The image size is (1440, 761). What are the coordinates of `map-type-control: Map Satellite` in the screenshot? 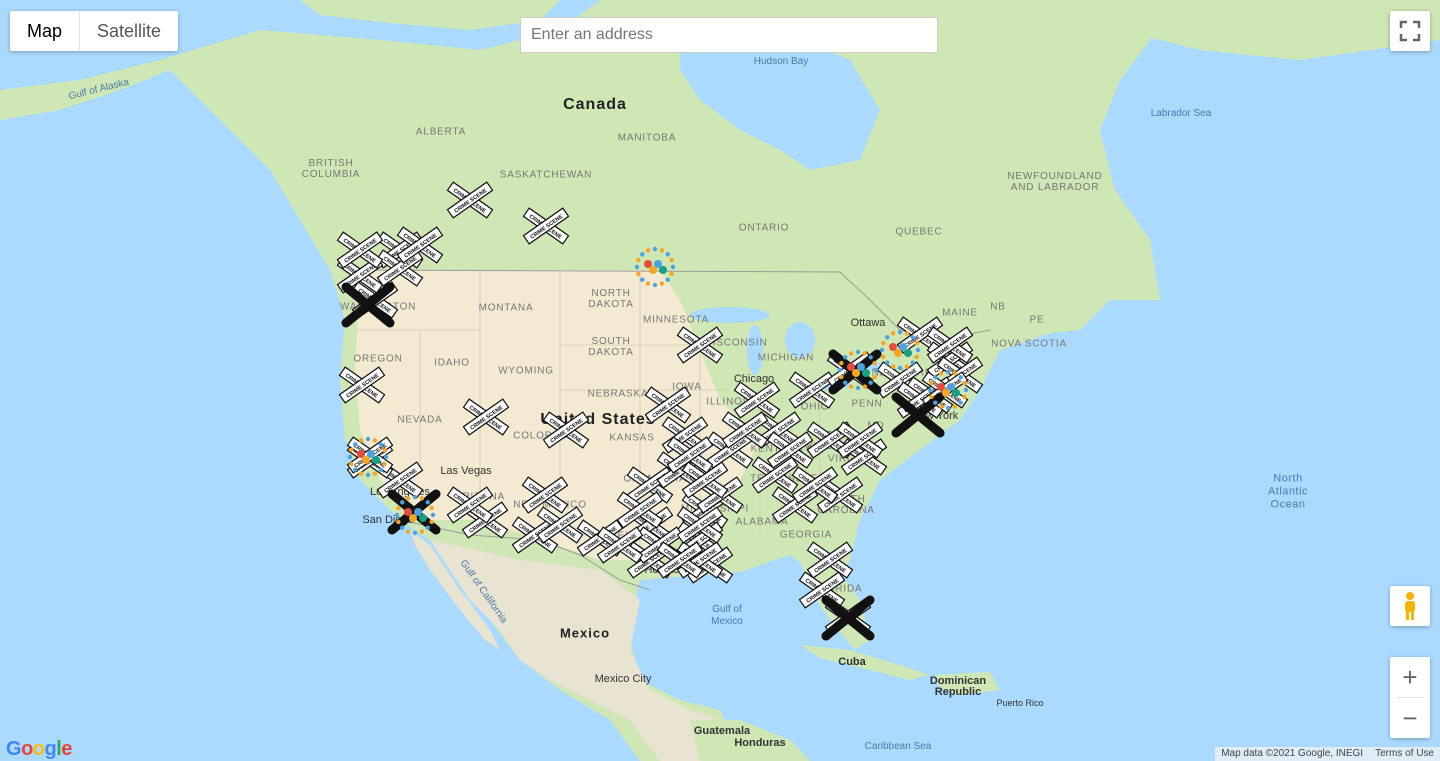 It's located at (94, 31).